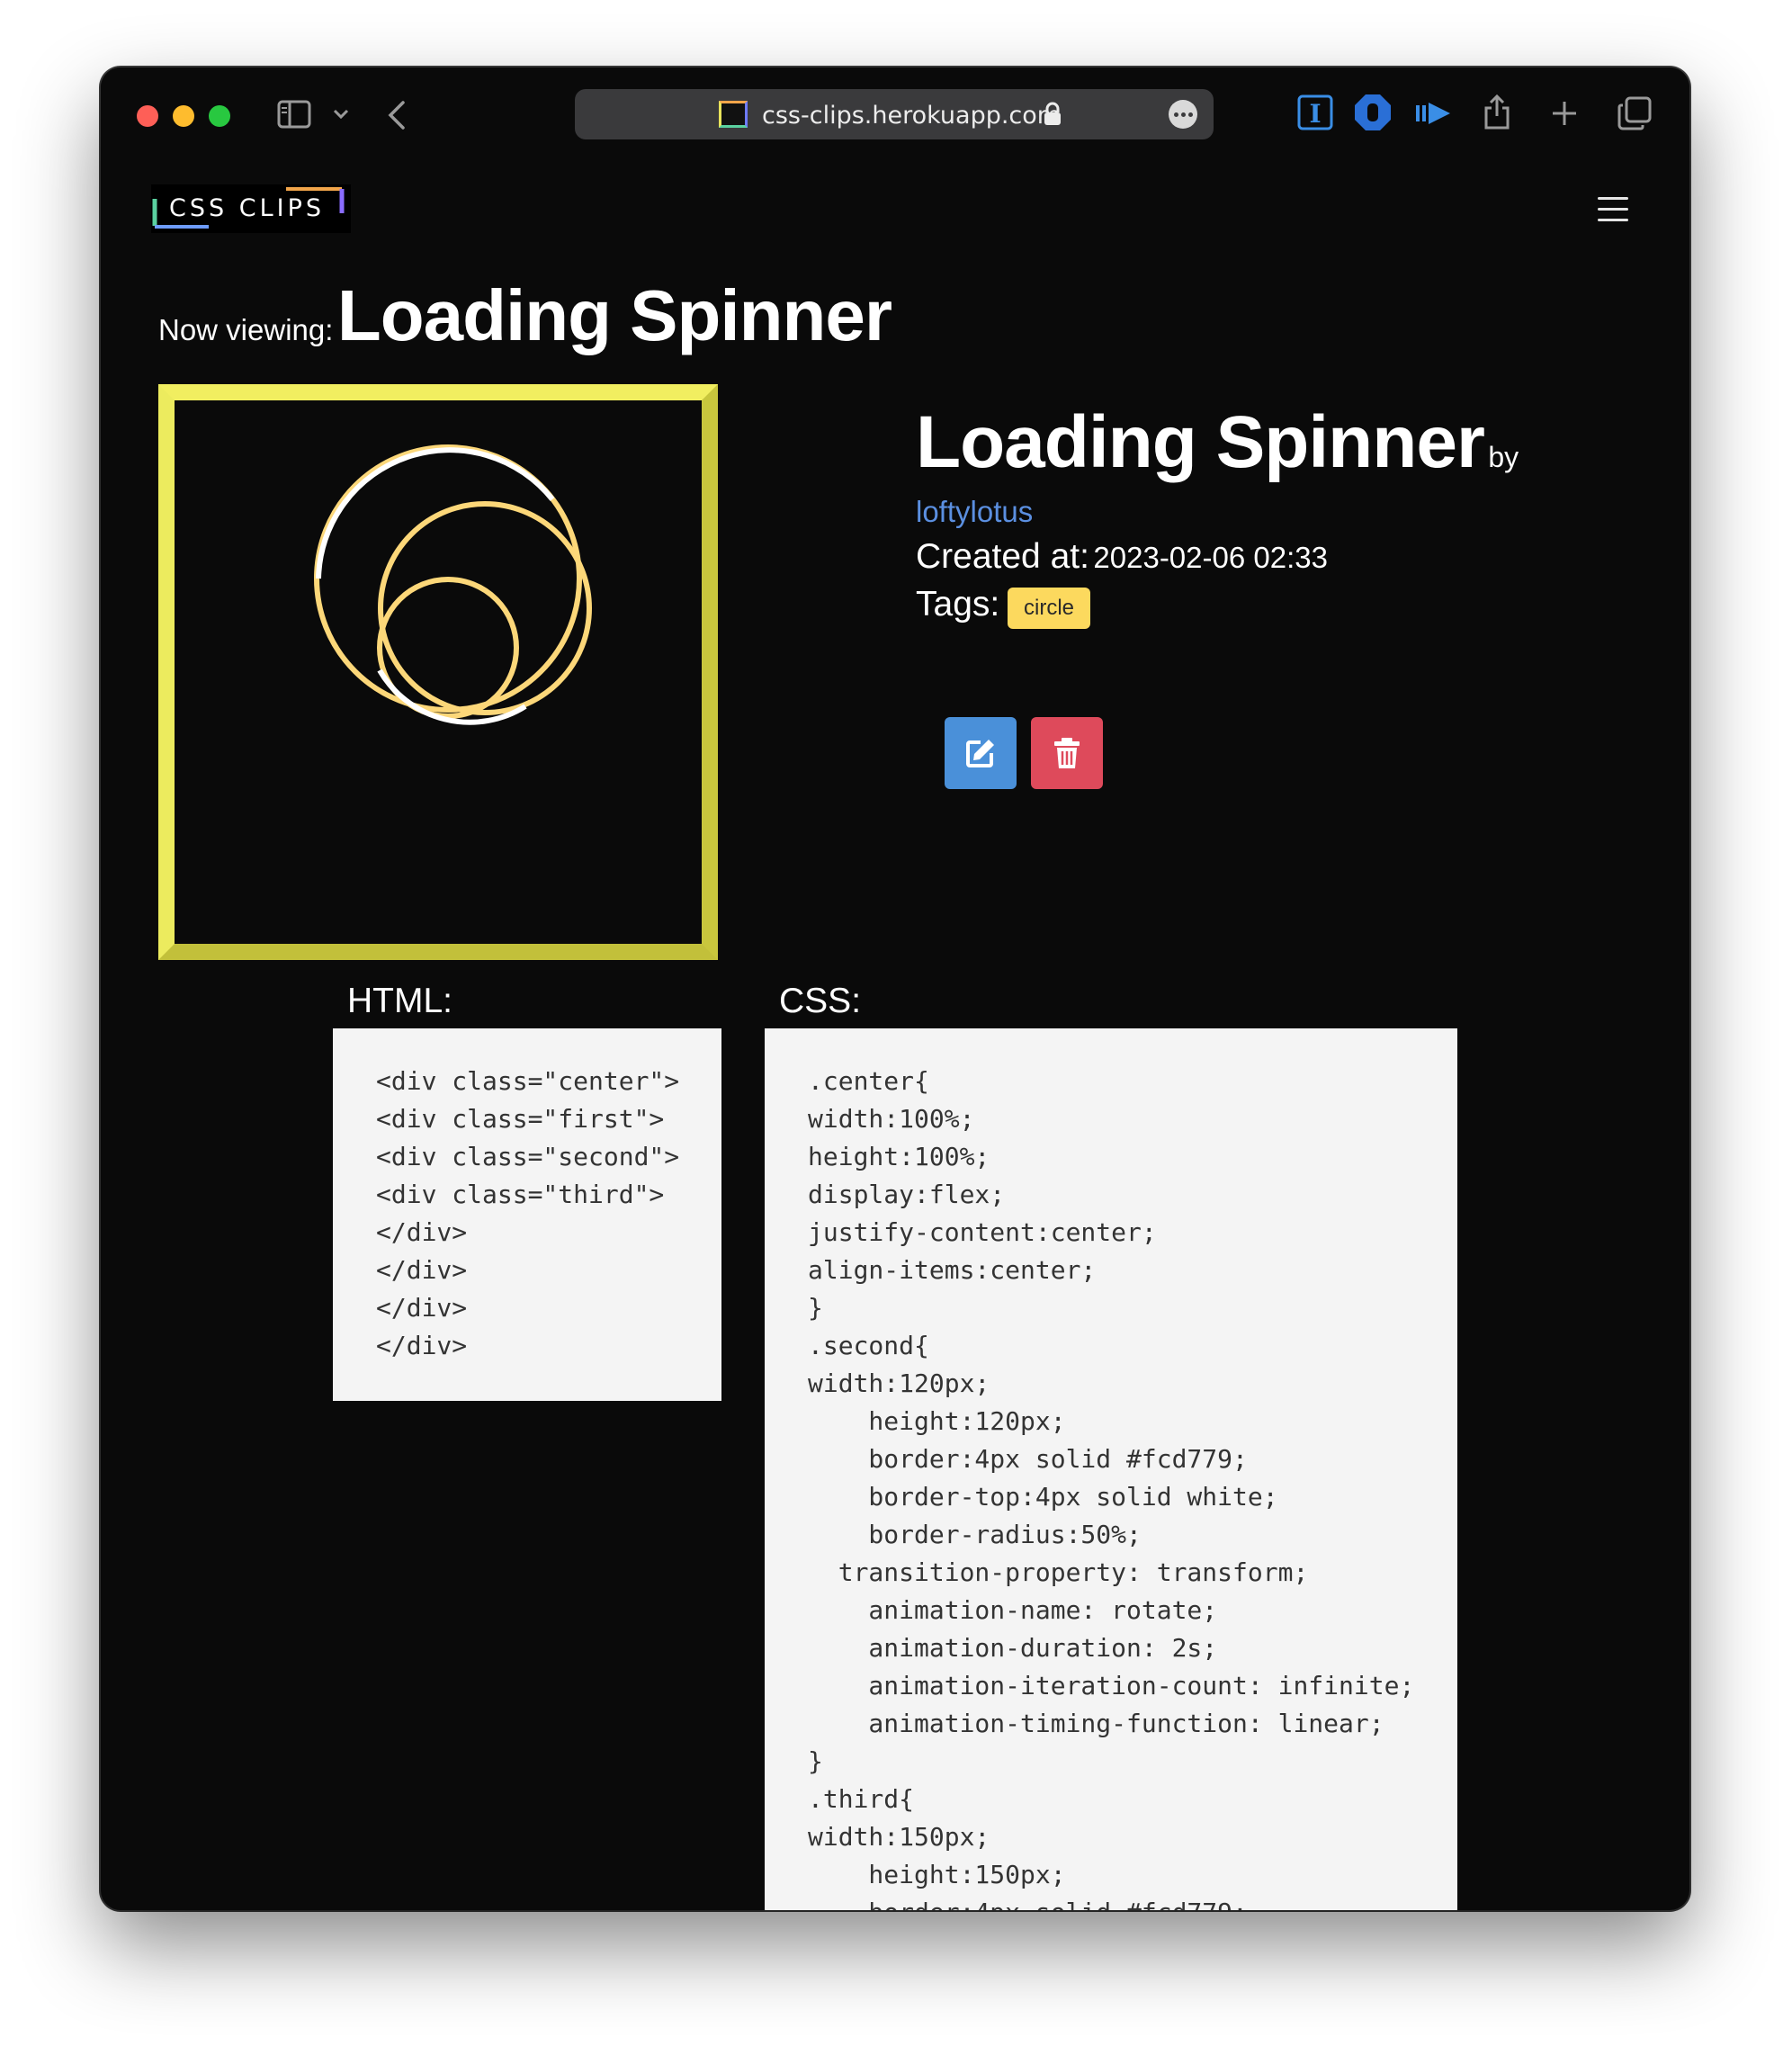 The width and height of the screenshot is (1792, 2046). Describe the element at coordinates (183, 116) in the screenshot. I see `minimize-window-button` at that location.